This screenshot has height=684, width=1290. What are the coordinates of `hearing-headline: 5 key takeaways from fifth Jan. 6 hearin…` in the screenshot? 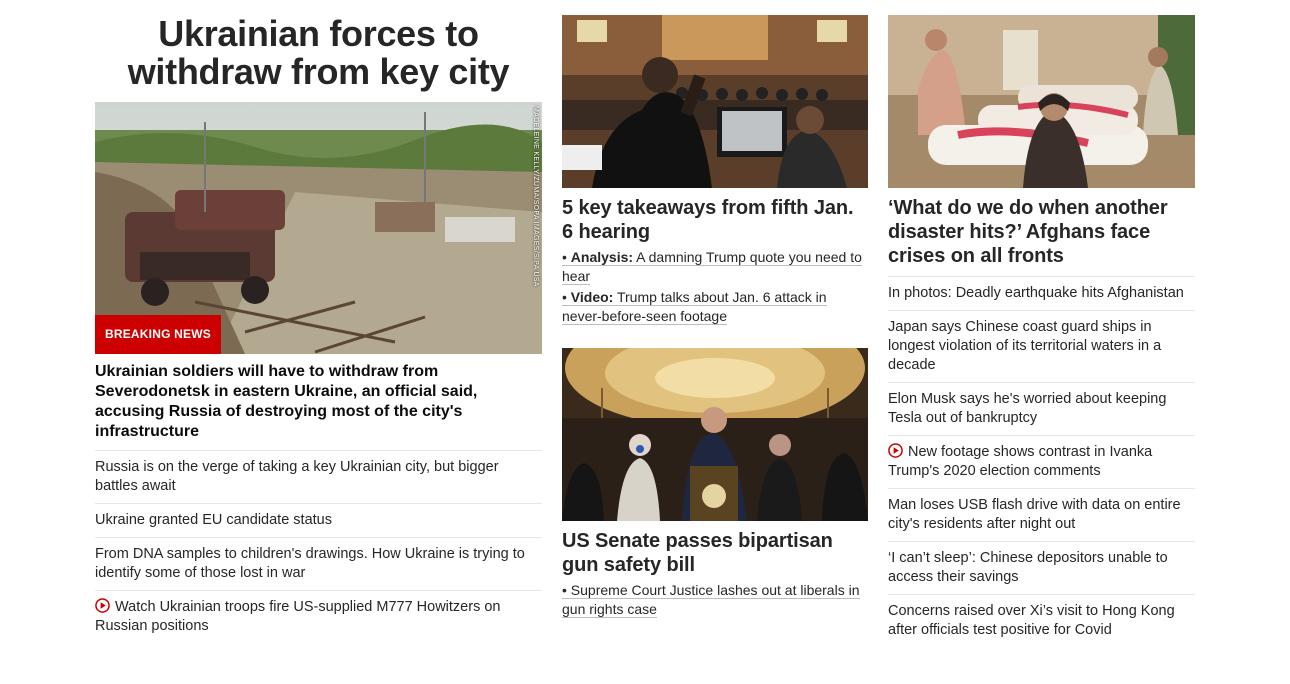 It's located at (715, 220).